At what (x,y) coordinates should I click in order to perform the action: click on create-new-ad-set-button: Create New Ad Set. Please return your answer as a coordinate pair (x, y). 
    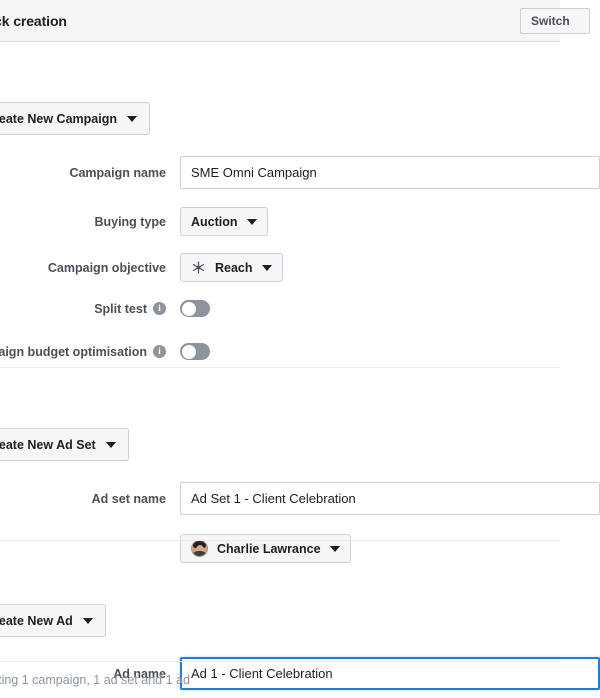
    Looking at the image, I should click on (64, 444).